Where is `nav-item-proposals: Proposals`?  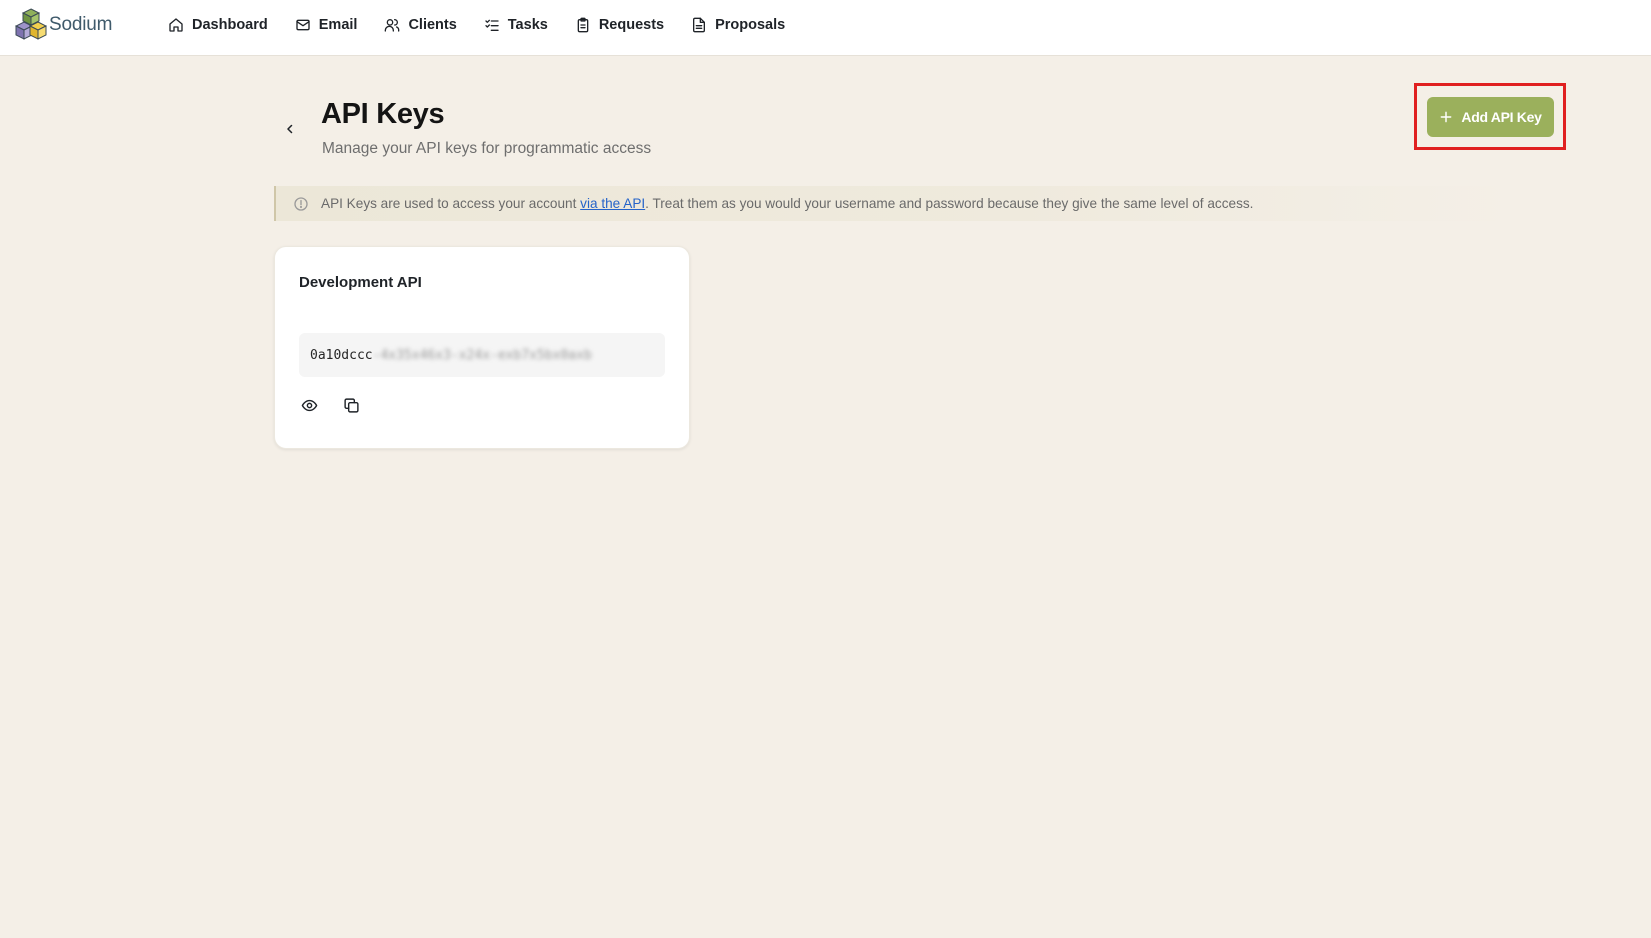 nav-item-proposals: Proposals is located at coordinates (738, 25).